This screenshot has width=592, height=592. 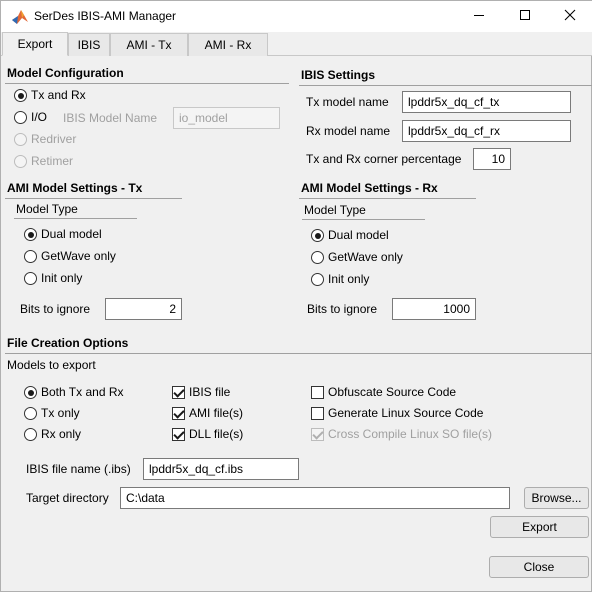 I want to click on tx-and-rx-radio, so click(x=20, y=95).